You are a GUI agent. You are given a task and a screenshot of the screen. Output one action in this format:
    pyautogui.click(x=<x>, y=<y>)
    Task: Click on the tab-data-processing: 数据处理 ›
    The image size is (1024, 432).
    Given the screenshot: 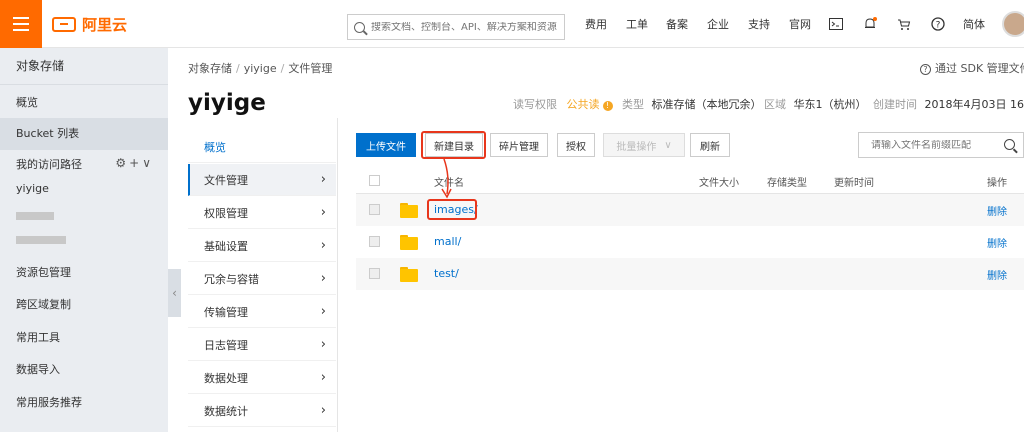 What is the action you would take?
    pyautogui.click(x=262, y=378)
    